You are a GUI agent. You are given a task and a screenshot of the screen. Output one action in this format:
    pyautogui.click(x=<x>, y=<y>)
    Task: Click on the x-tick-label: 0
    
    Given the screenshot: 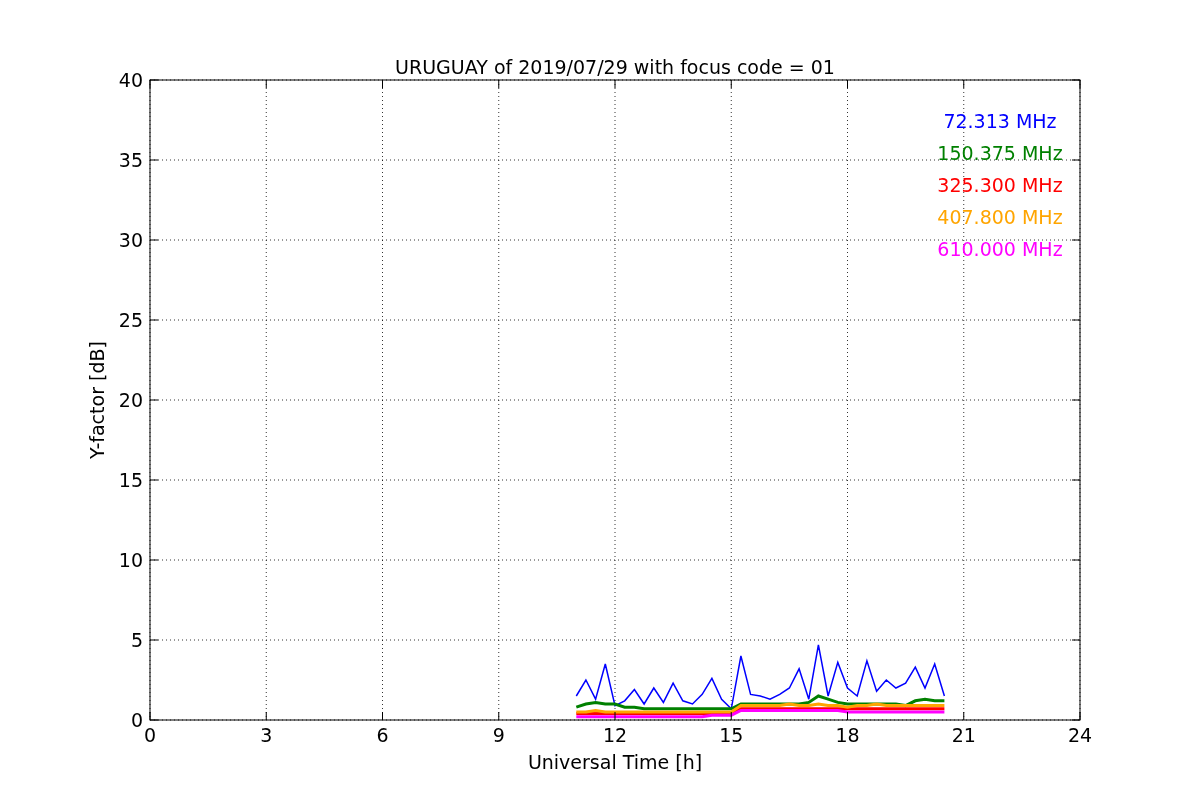 What is the action you would take?
    pyautogui.click(x=150, y=735)
    